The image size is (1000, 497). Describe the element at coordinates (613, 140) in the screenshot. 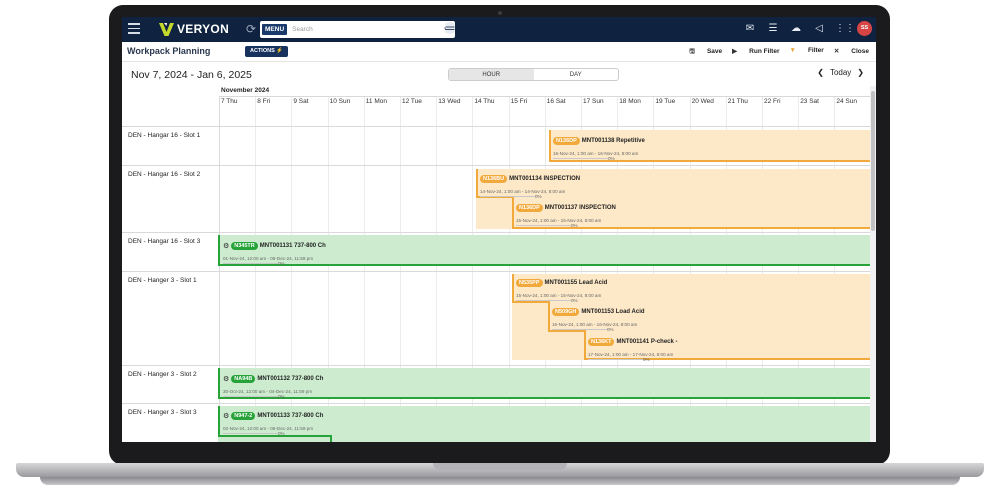

I see `work-order-title: MNT001138 Repetitive` at that location.